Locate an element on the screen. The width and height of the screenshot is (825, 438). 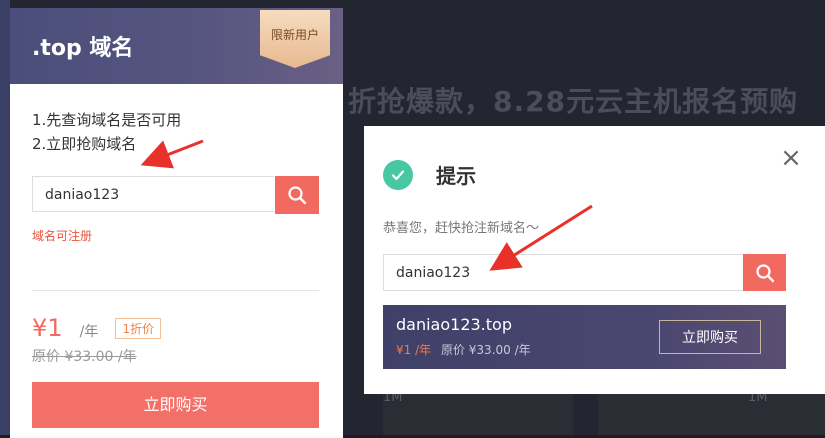
original-price: 原价 ¥33.00 /年 is located at coordinates (84, 357).